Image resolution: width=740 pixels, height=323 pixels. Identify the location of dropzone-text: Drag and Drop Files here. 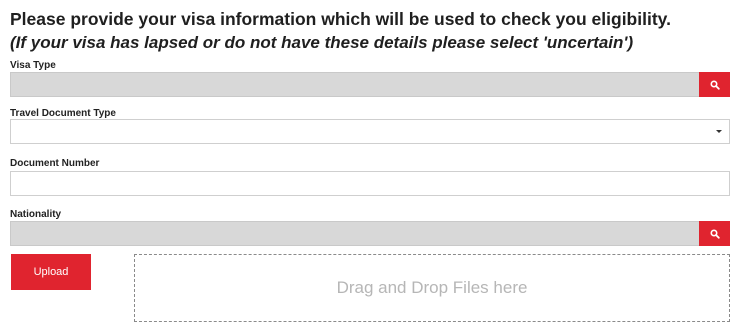
(432, 287).